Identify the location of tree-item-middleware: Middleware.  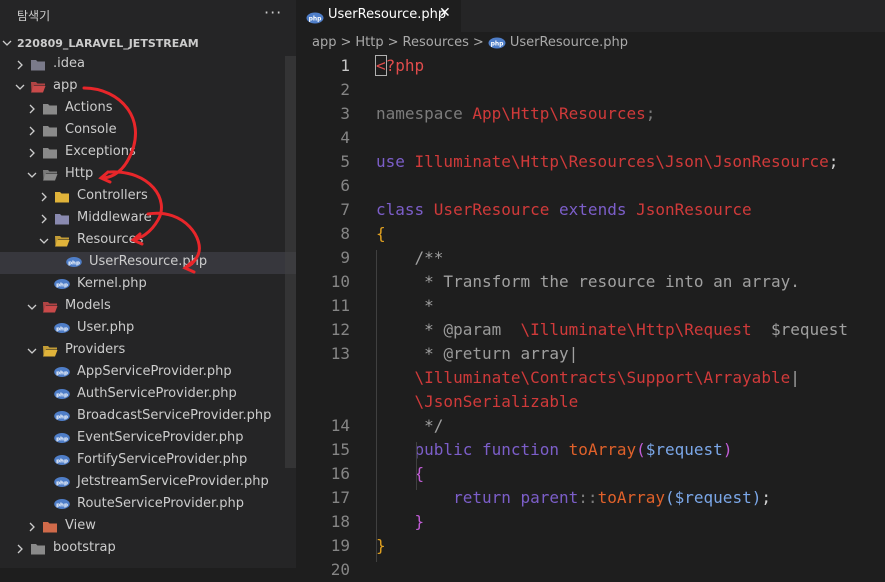
(148, 219).